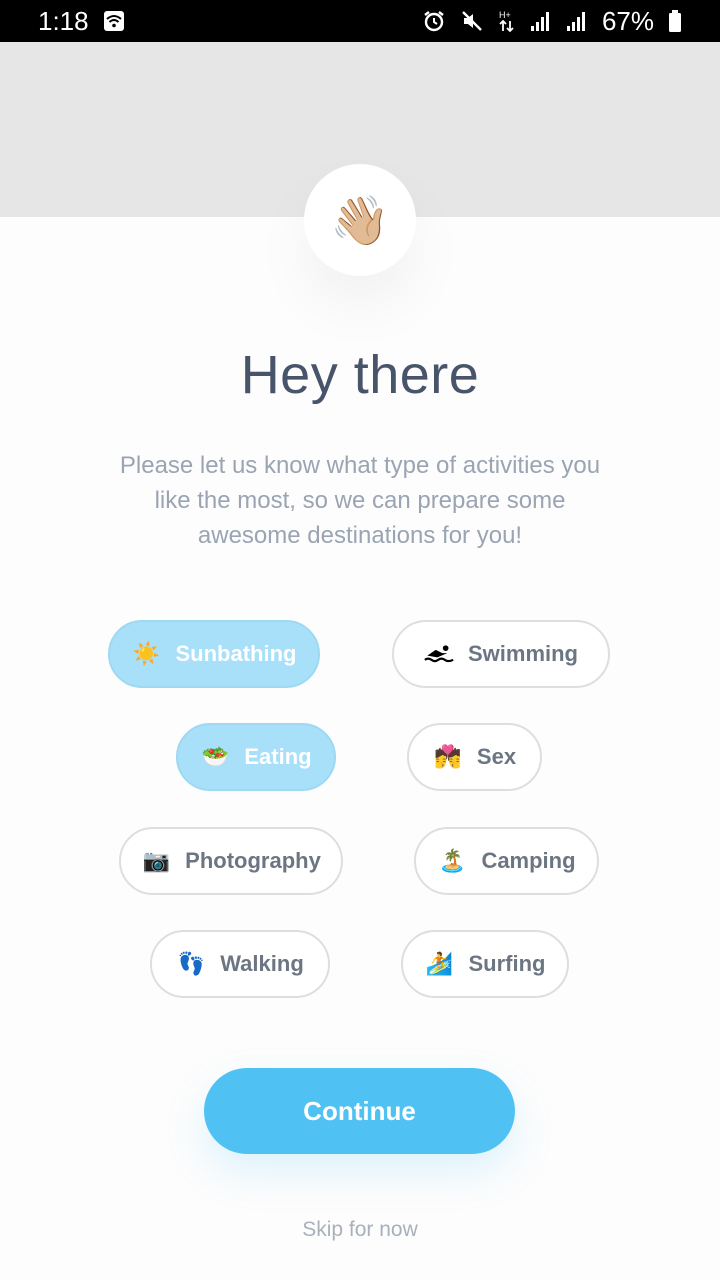 The width and height of the screenshot is (720, 1280). I want to click on surfer-icon: 🏄, so click(439, 963).